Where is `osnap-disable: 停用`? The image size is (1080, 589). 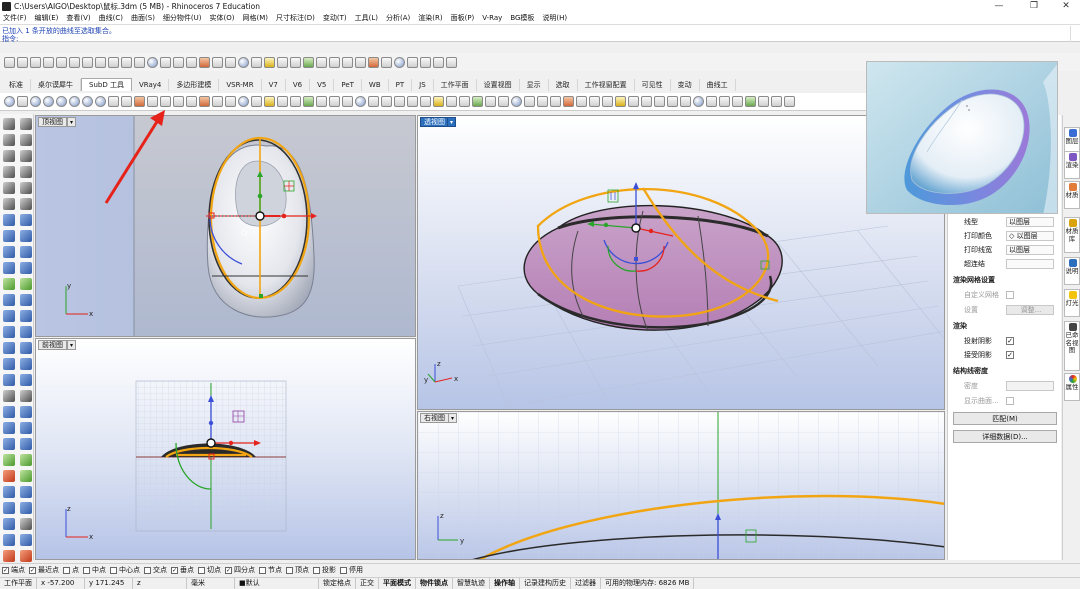 osnap-disable: 停用 is located at coordinates (351, 570).